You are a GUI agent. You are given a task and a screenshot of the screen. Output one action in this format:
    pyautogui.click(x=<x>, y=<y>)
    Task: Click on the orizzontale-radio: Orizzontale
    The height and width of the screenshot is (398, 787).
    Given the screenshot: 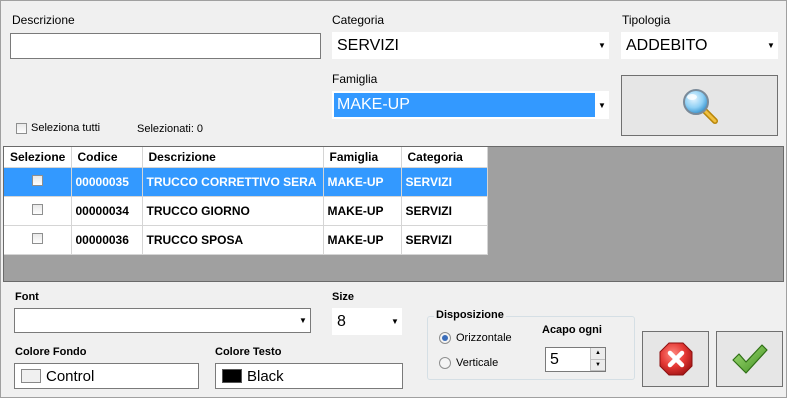 What is the action you would take?
    pyautogui.click(x=475, y=338)
    